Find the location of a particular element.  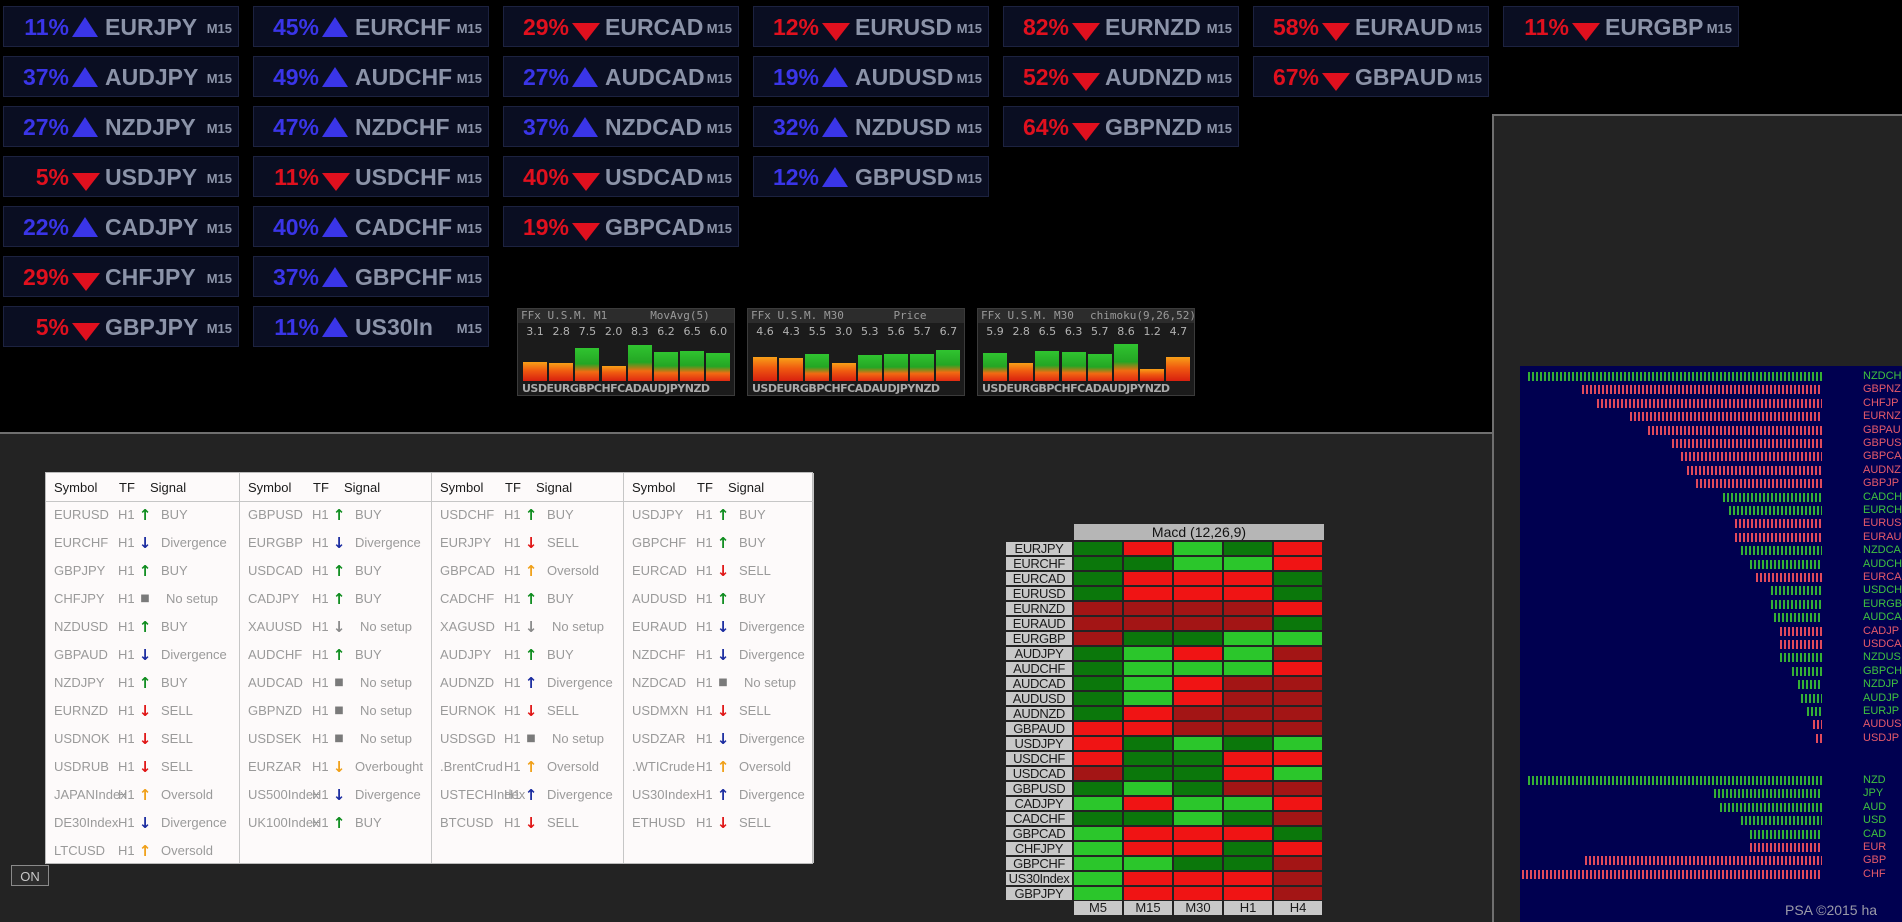

table-row: NZDUSD H1 ↑ BUY is located at coordinates (142, 627).